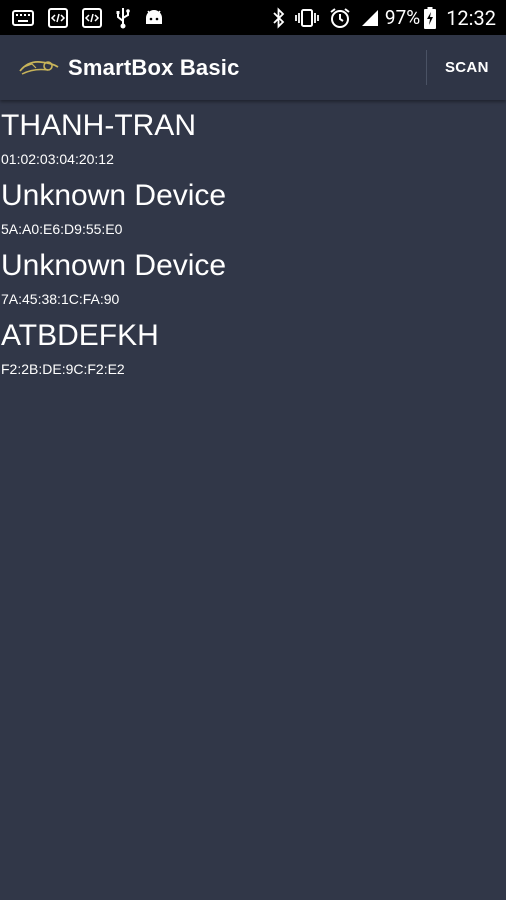 The image size is (506, 900). I want to click on app-bar: SmartBox Basic SCAN, so click(253, 67).